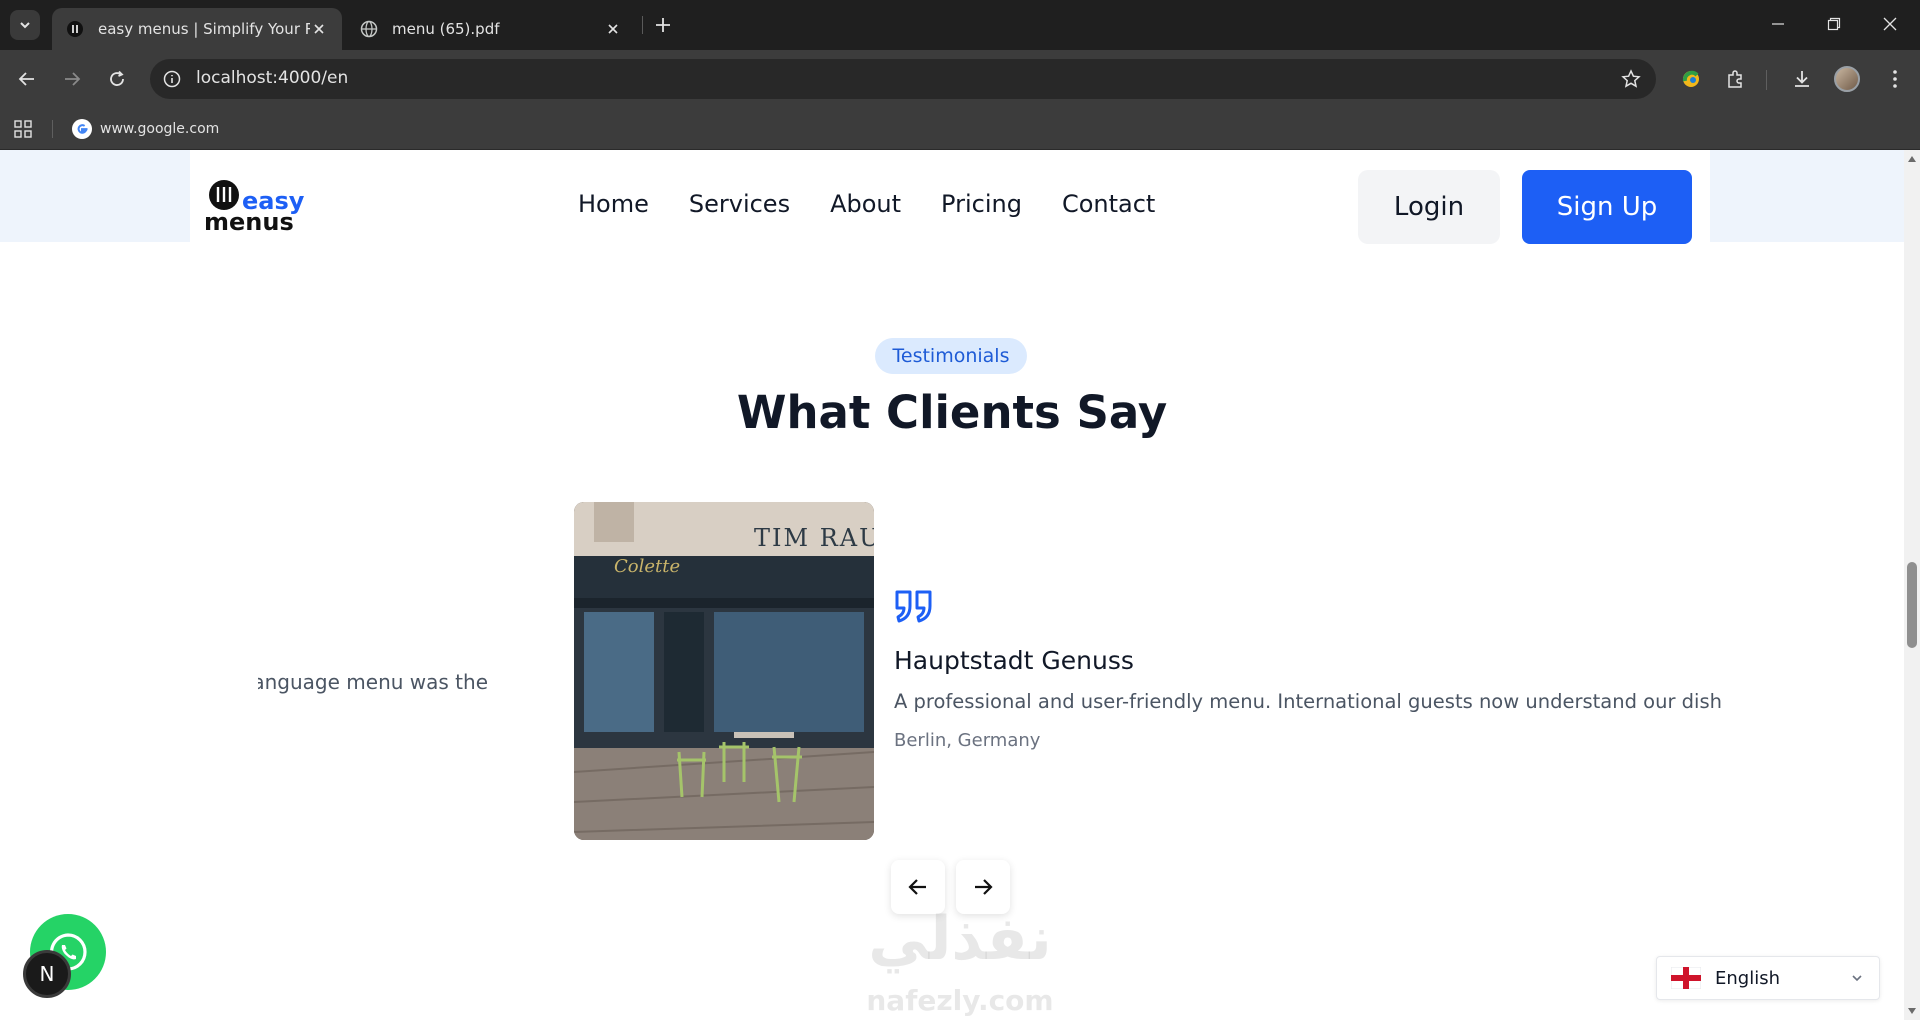  What do you see at coordinates (724, 671) in the screenshot?
I see `restaurant-photo: TIM RAU Colette` at bounding box center [724, 671].